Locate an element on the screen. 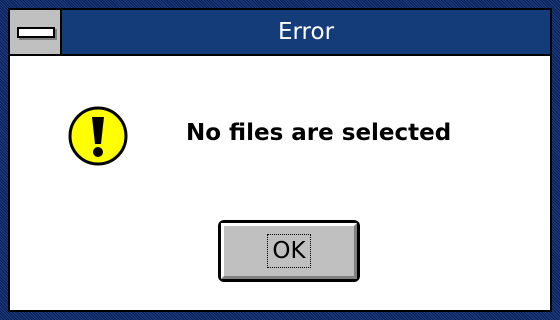 This screenshot has height=320, width=560. ok-button: OK is located at coordinates (289, 251).